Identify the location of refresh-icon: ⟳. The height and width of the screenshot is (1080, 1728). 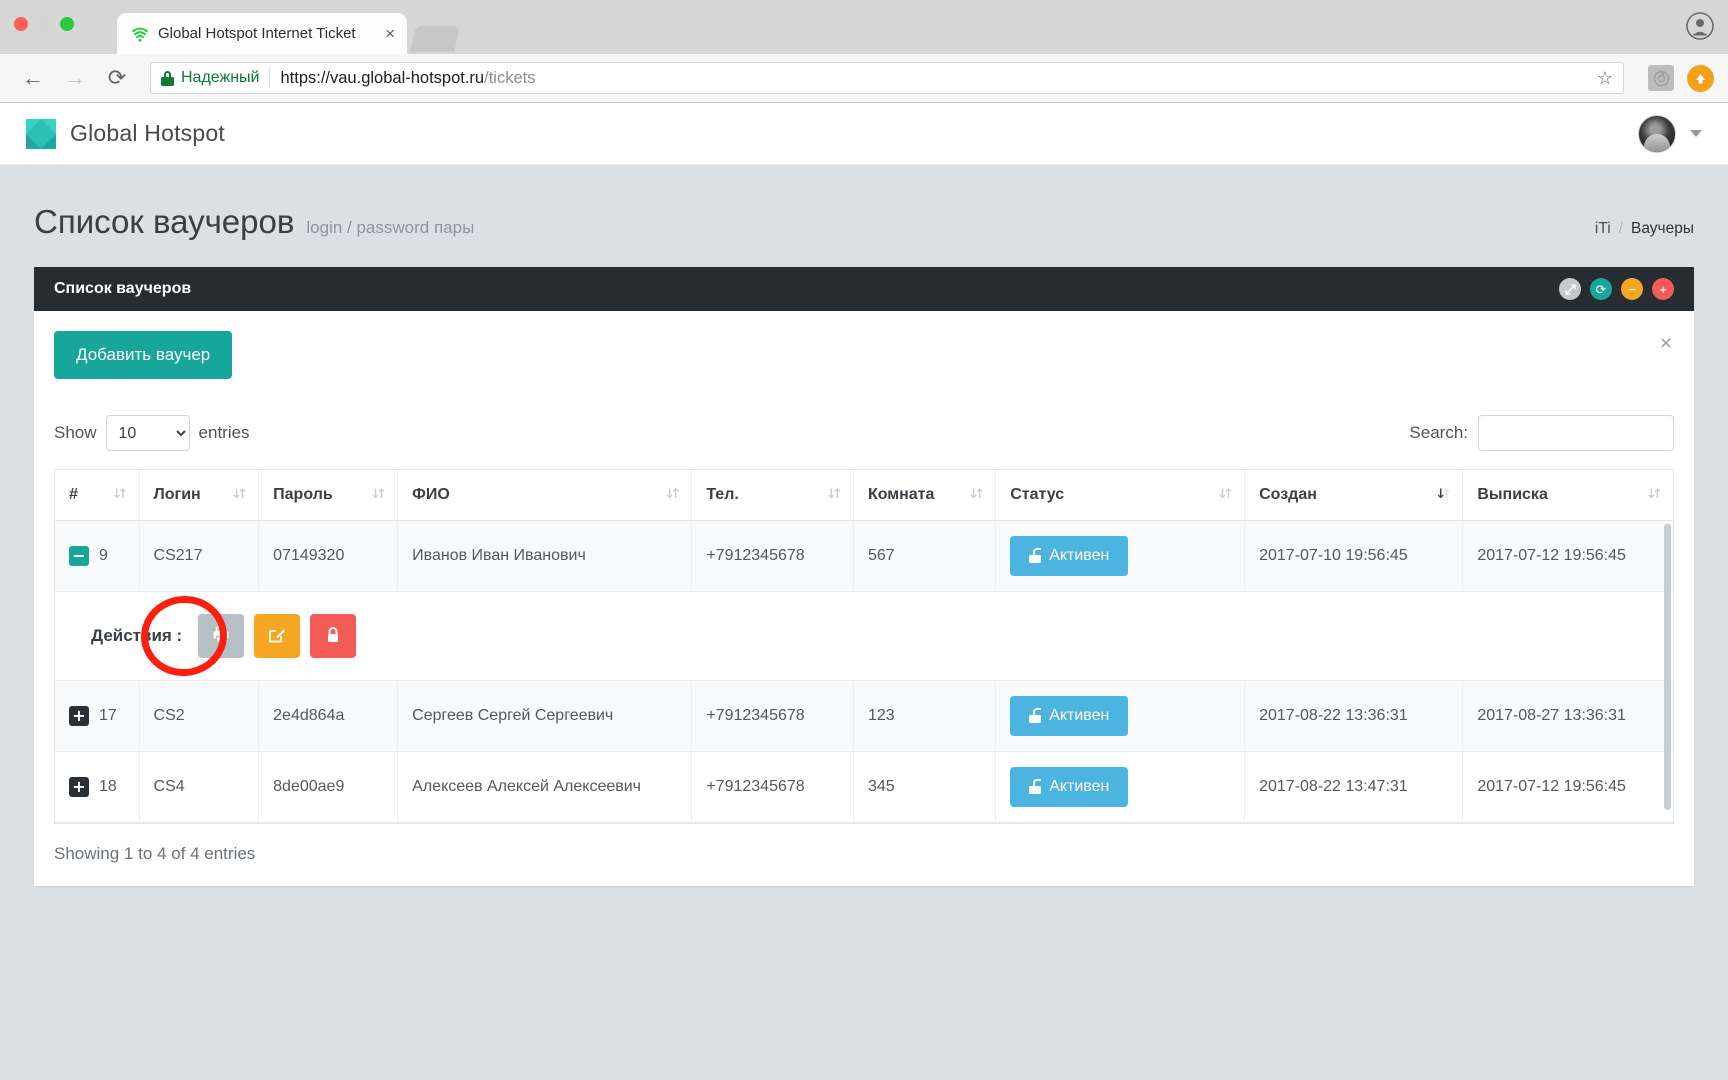
(1601, 289).